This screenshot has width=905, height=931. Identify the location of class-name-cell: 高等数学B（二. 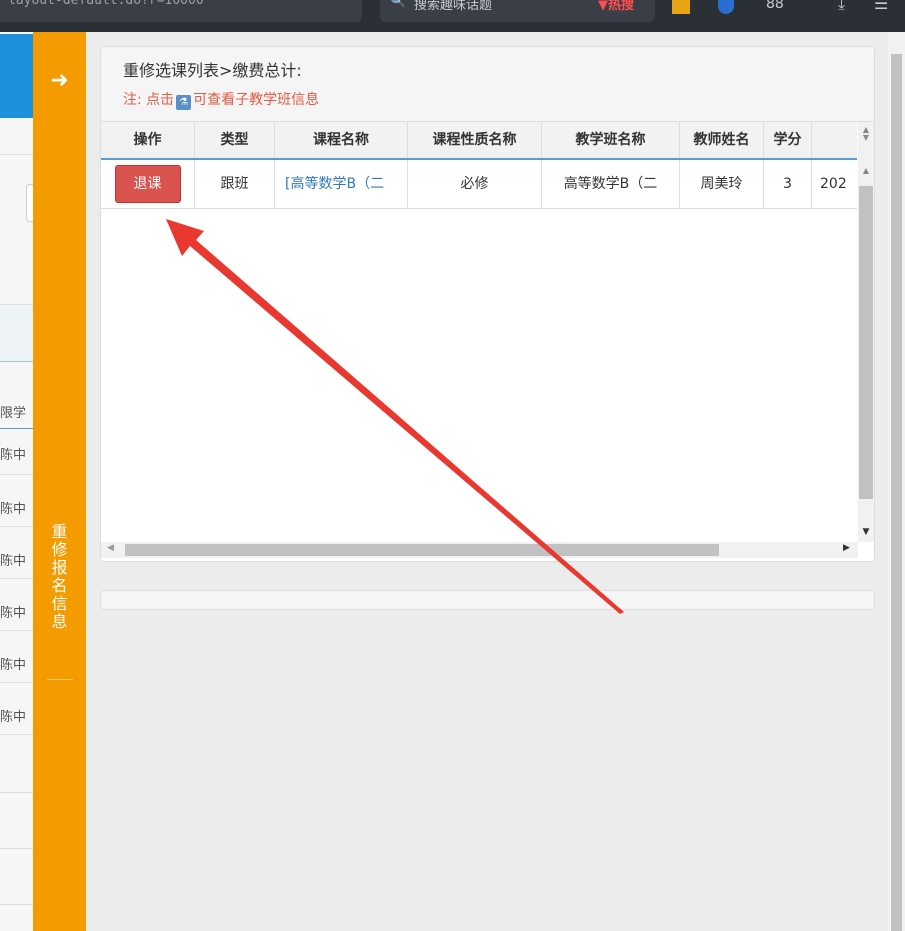
(611, 184).